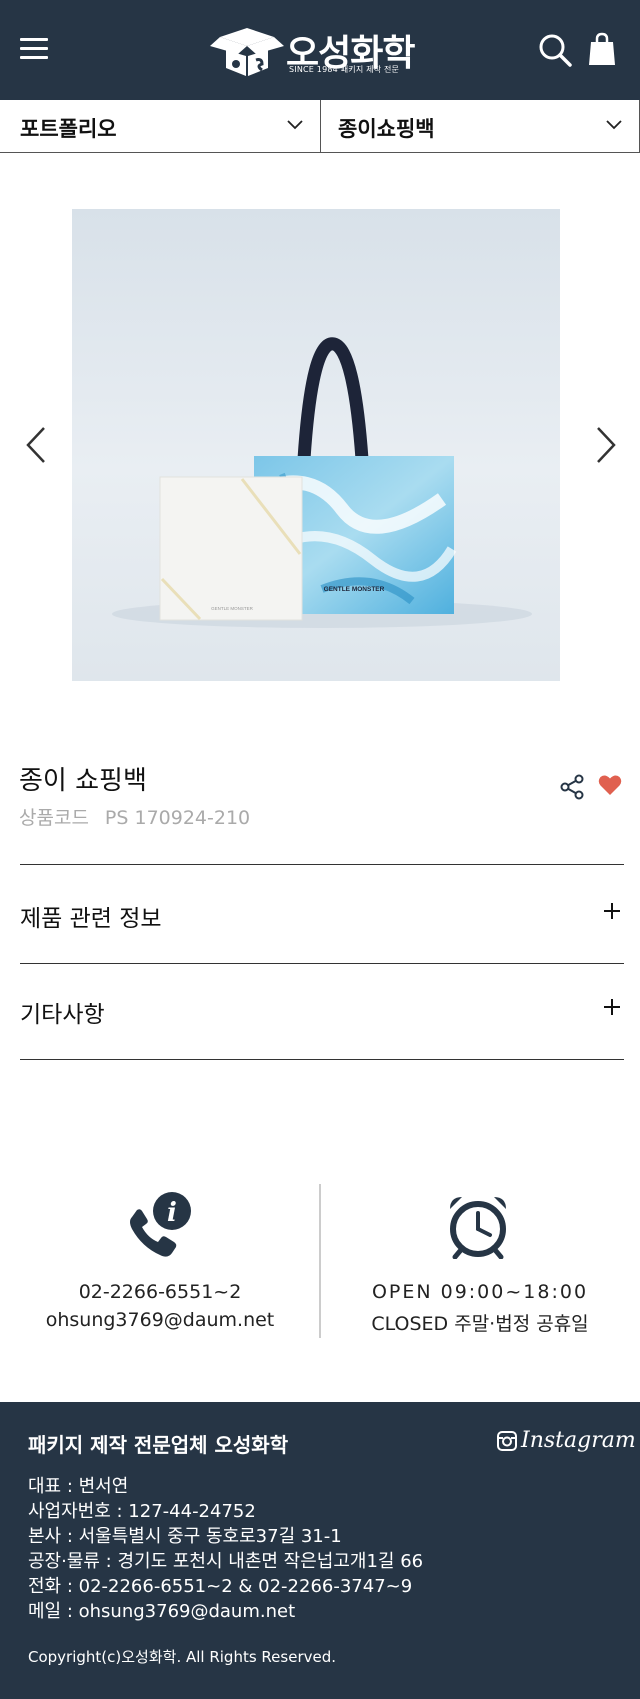 This screenshot has height=1699, width=640. I want to click on box-logo-icon, so click(247, 52).